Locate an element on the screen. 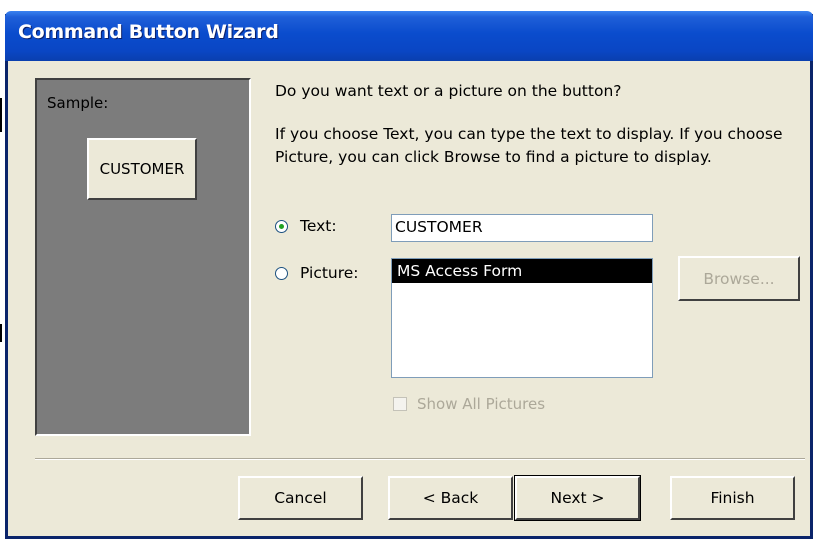 The image size is (813, 539). window-title: Command Button Wizard is located at coordinates (148, 32).